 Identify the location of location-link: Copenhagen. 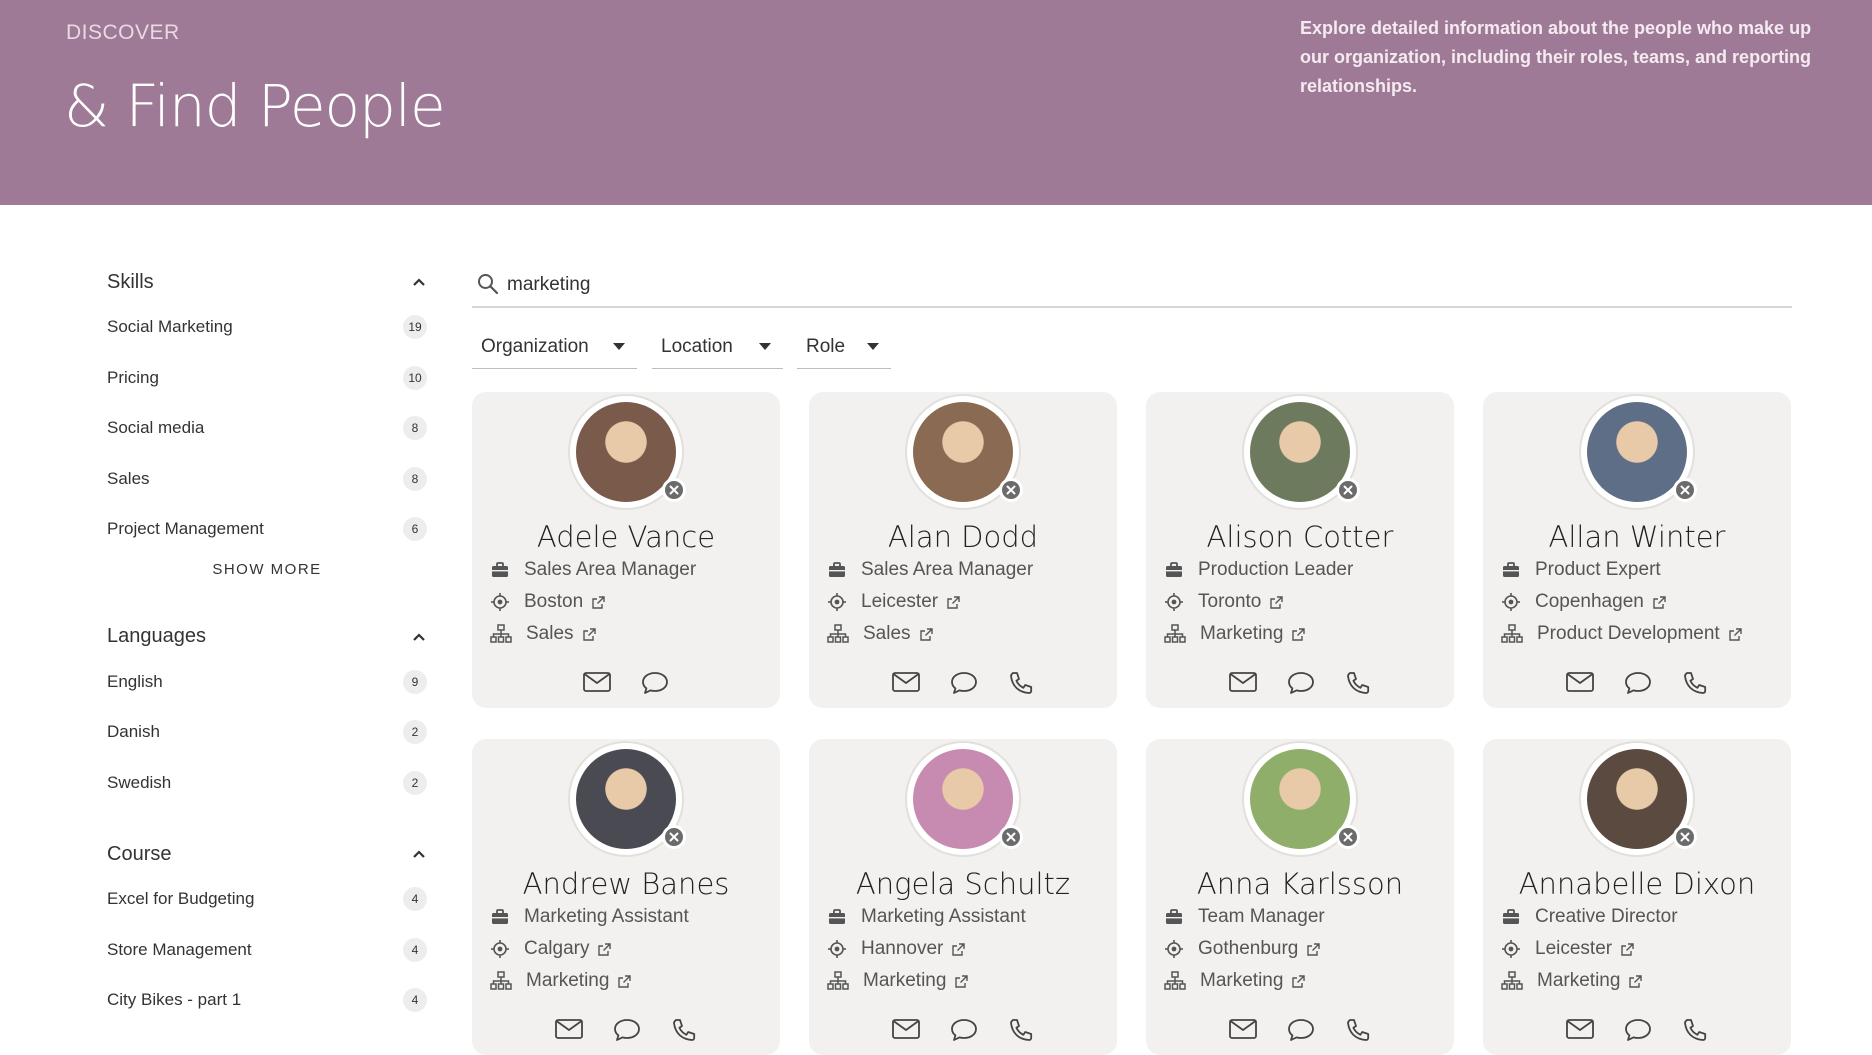
(1589, 602).